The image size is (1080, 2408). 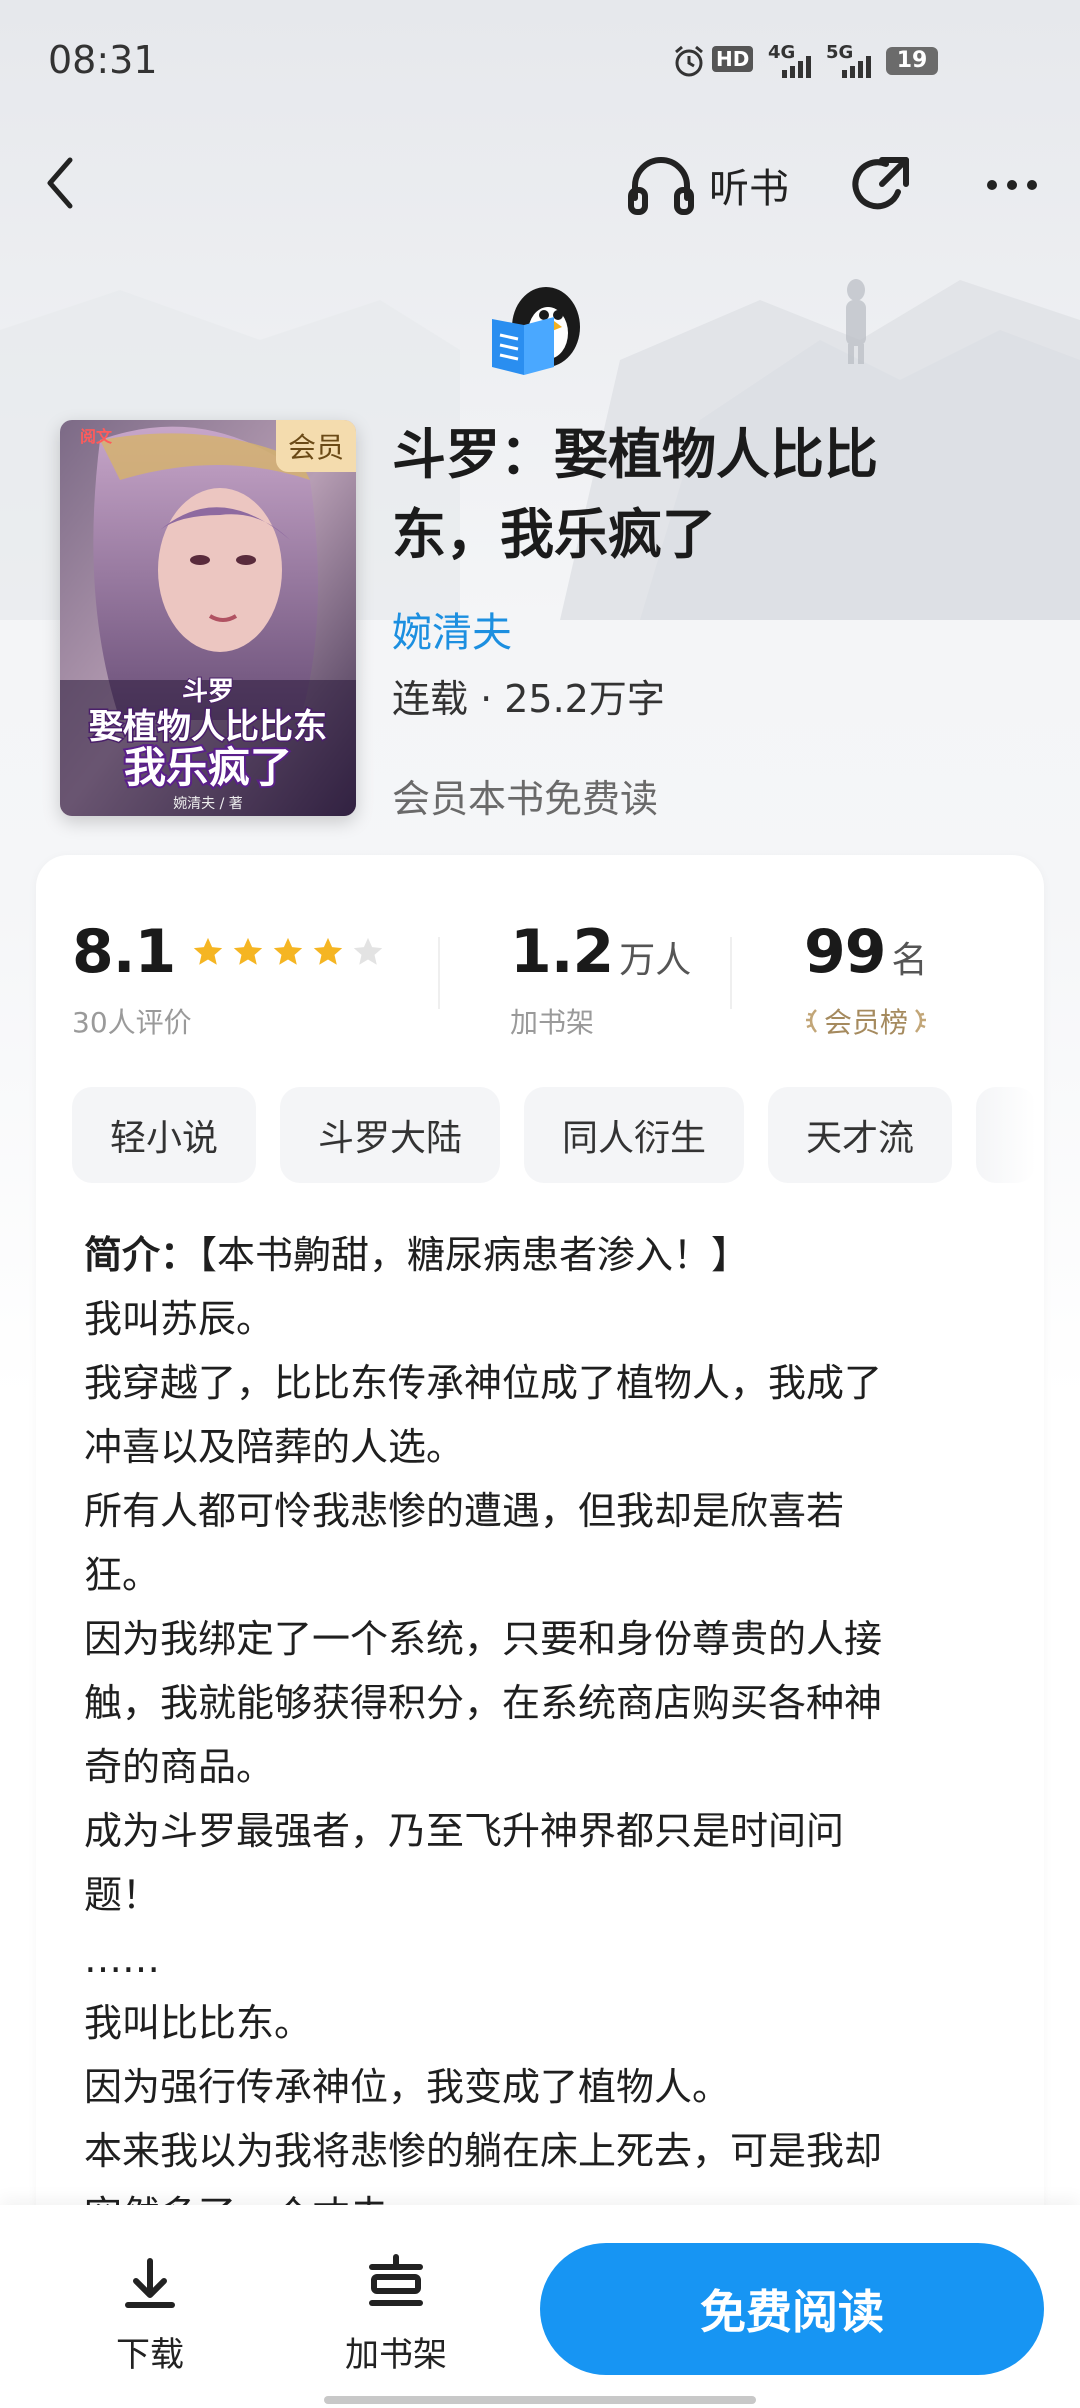 What do you see at coordinates (1006, 1135) in the screenshot?
I see `tag-more-faded` at bounding box center [1006, 1135].